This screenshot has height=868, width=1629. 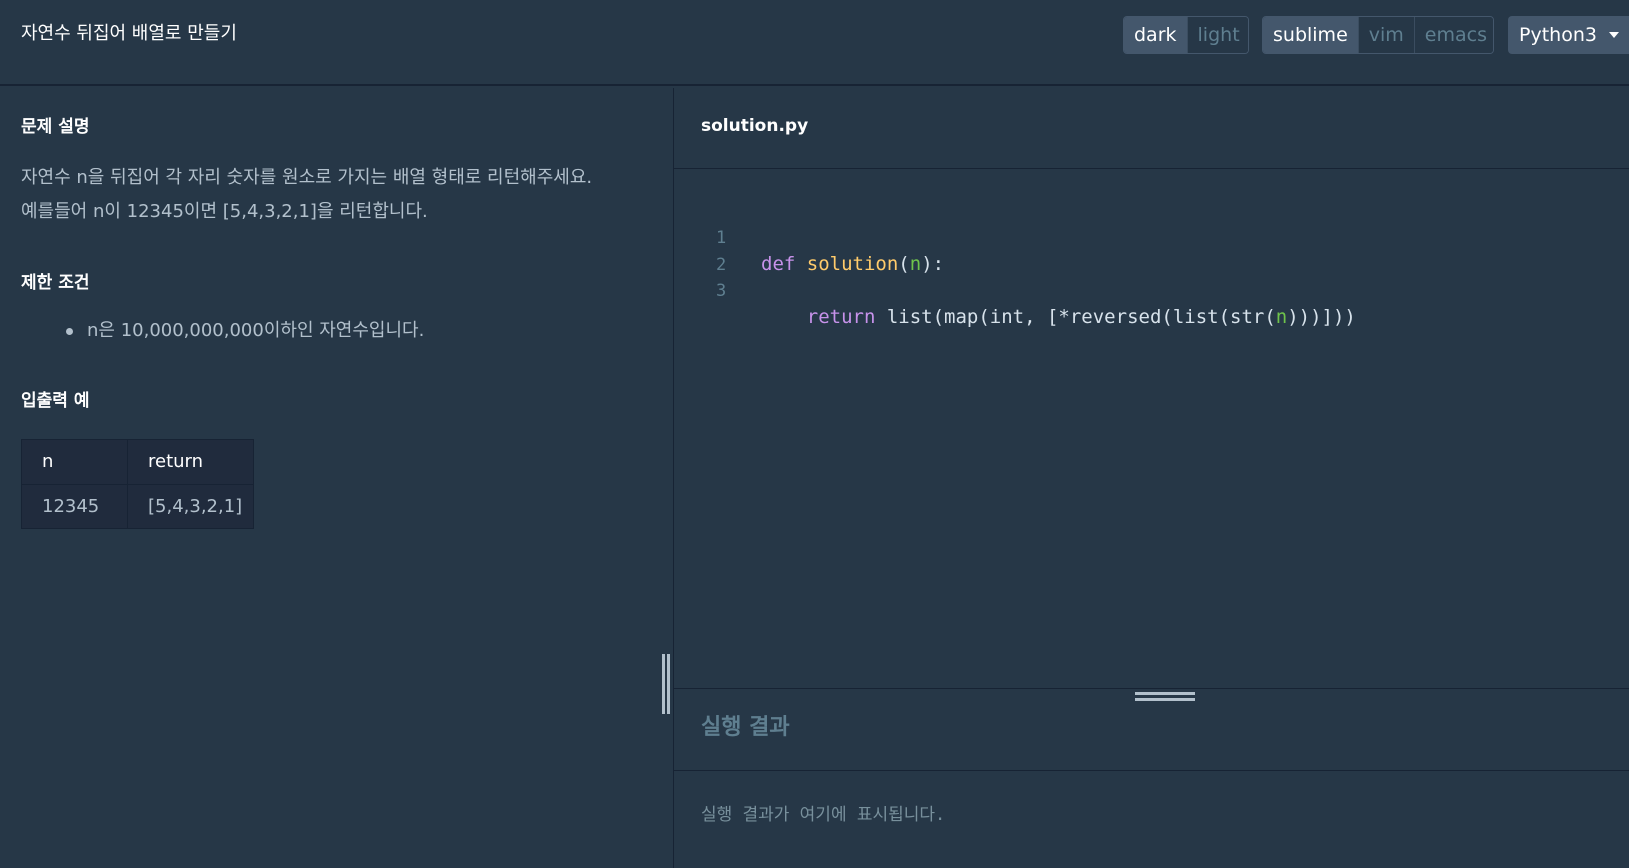 I want to click on table-header-row: n return, so click(x=137, y=462).